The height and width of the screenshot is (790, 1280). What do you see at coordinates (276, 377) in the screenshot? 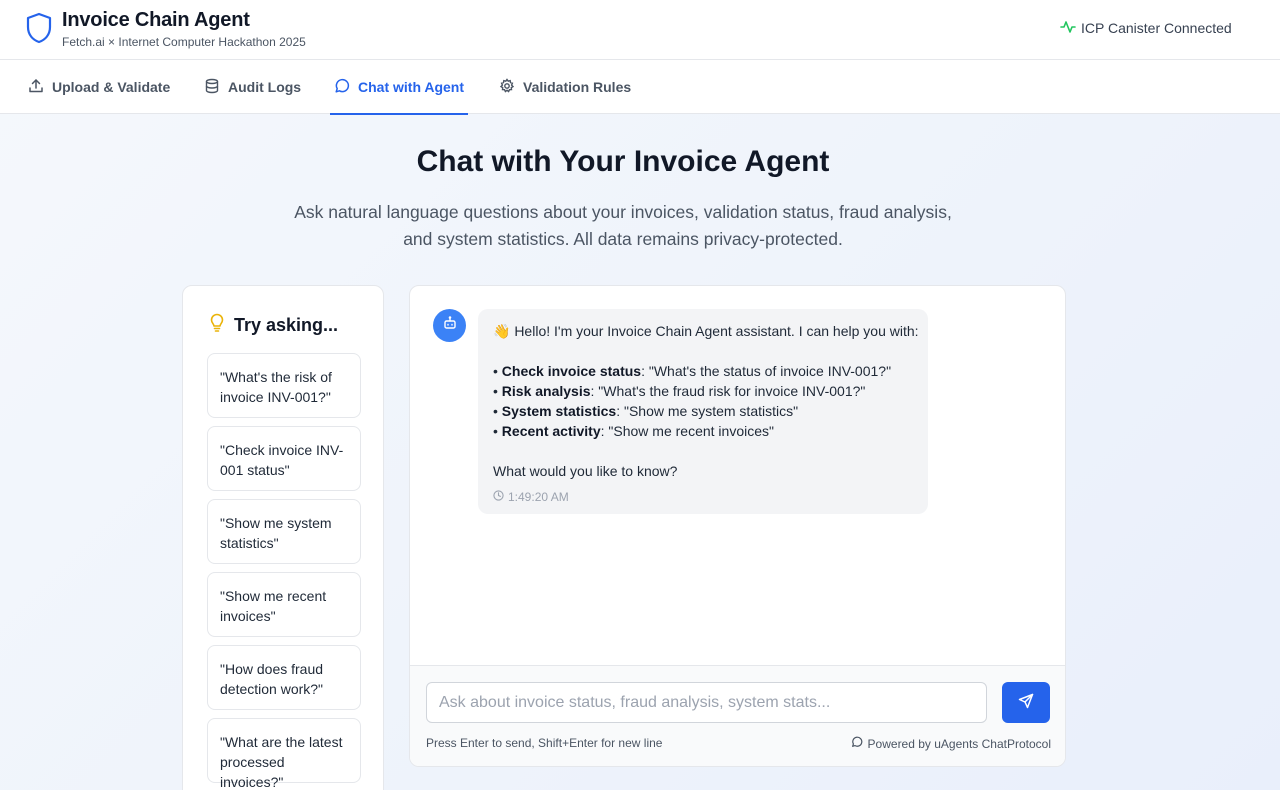
I see `suggestion-line: "What's the risk of` at bounding box center [276, 377].